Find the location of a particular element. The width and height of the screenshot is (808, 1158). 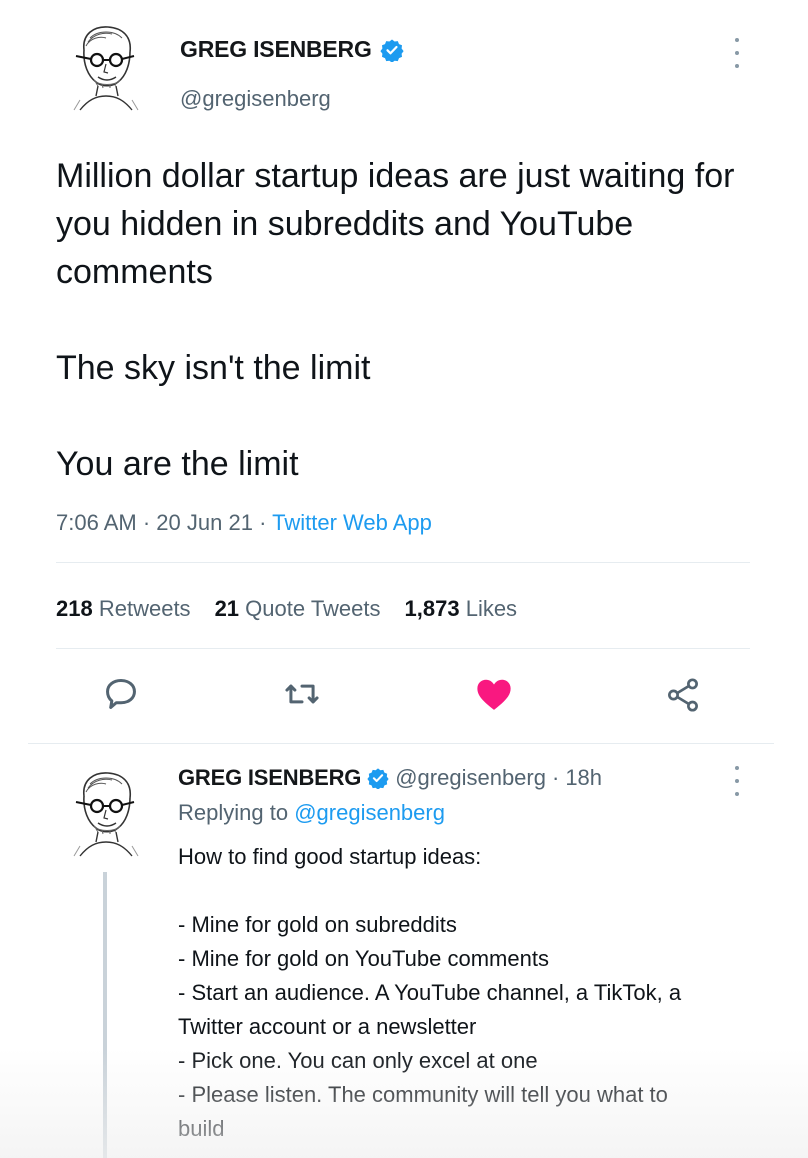

source-app-link: Twitter Web App is located at coordinates (352, 522).